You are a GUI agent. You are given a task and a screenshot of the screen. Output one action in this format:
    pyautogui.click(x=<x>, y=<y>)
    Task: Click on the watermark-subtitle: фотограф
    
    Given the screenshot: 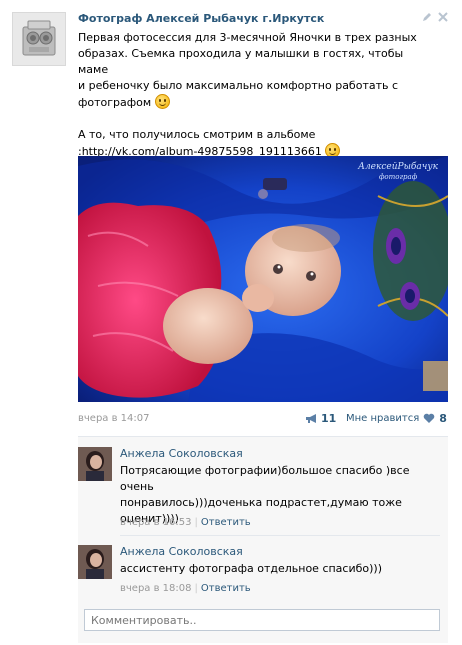 What is the action you would take?
    pyautogui.click(x=398, y=177)
    